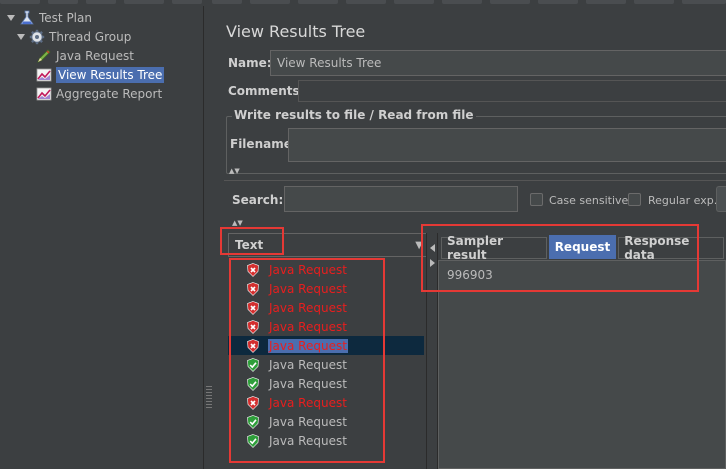  Describe the element at coordinates (419, 245) in the screenshot. I see `chevron-down-icon: ▼` at that location.